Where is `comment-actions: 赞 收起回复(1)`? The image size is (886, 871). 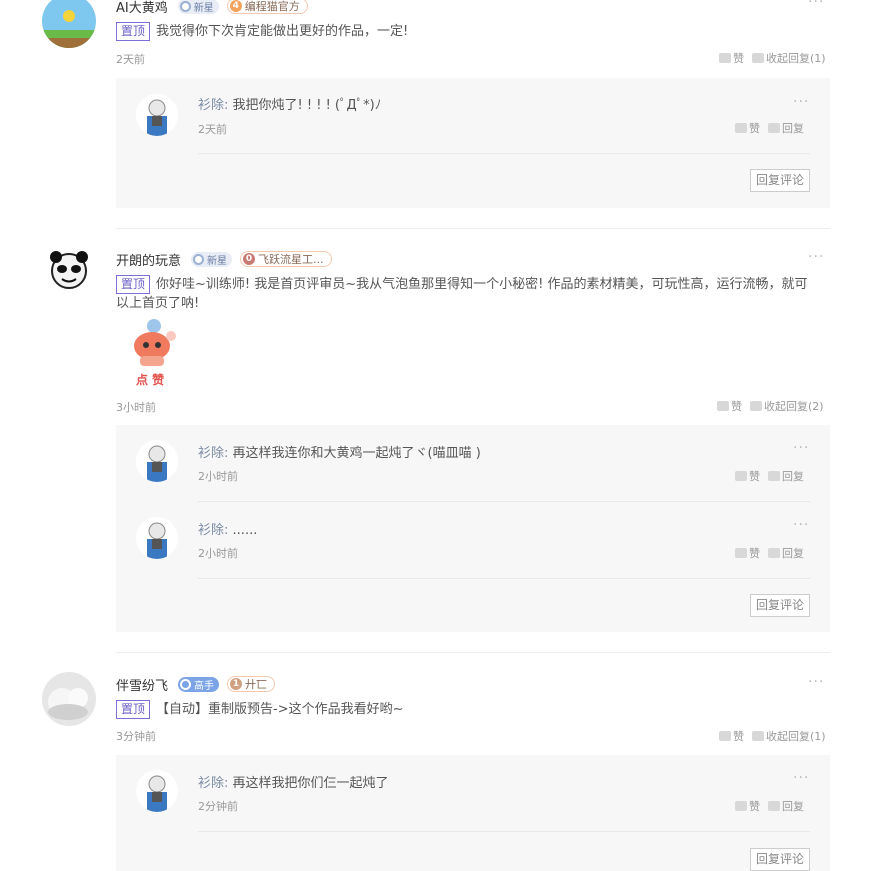
comment-actions: 赞 收起回复(1) is located at coordinates (772, 58).